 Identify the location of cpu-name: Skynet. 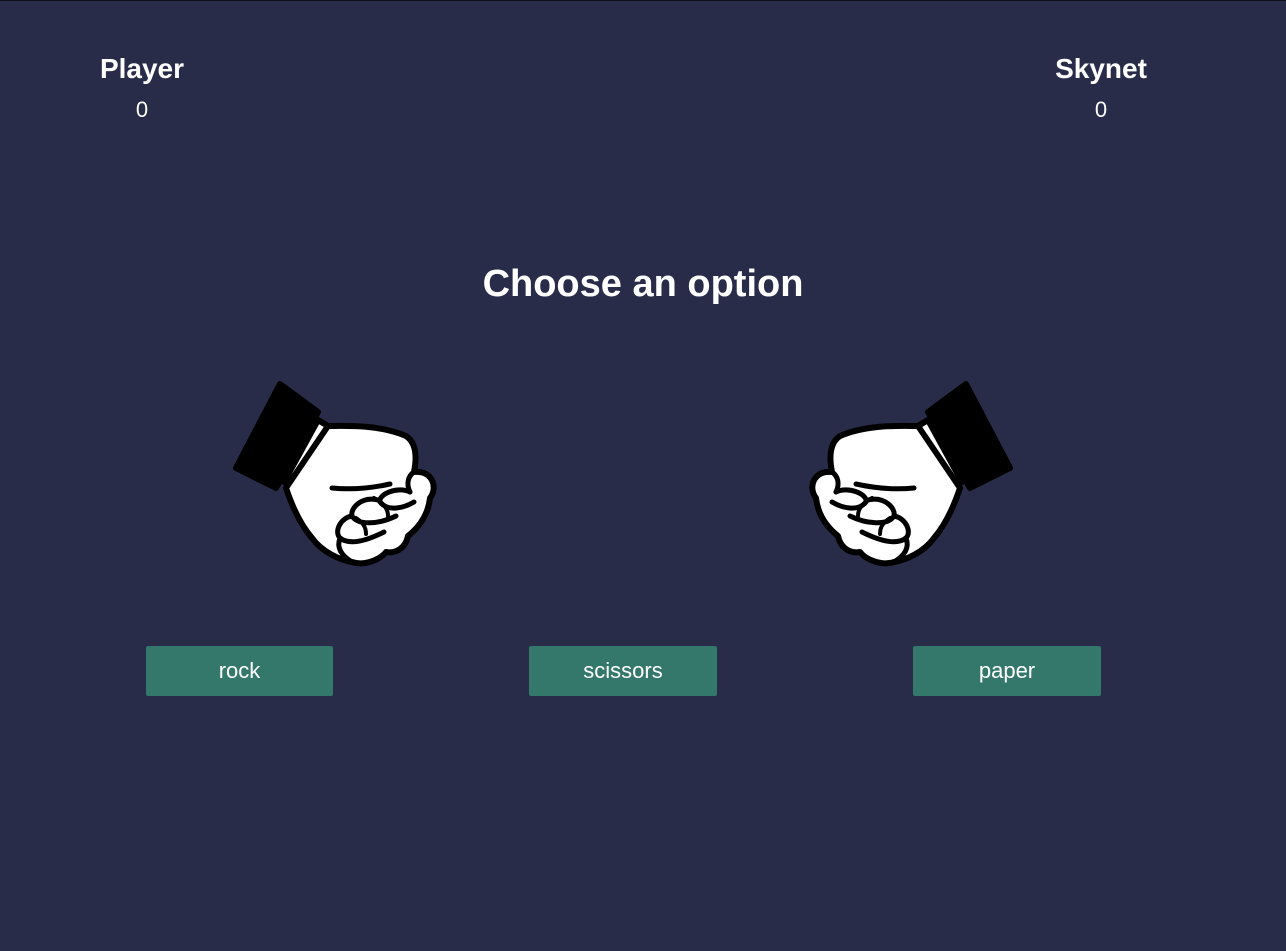
(1101, 68).